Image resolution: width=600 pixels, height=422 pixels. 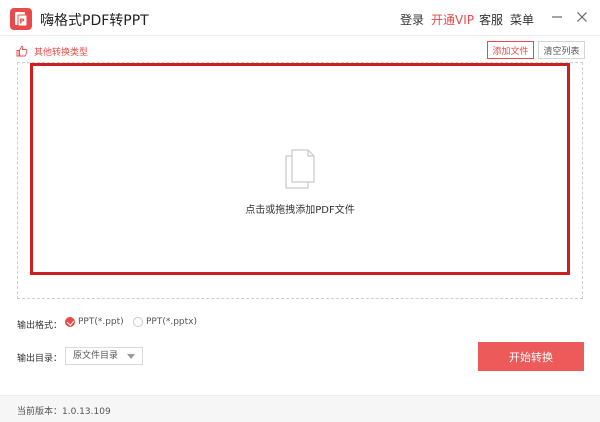 I want to click on status-bar: 当前版本：1.0.13.109, so click(x=300, y=408).